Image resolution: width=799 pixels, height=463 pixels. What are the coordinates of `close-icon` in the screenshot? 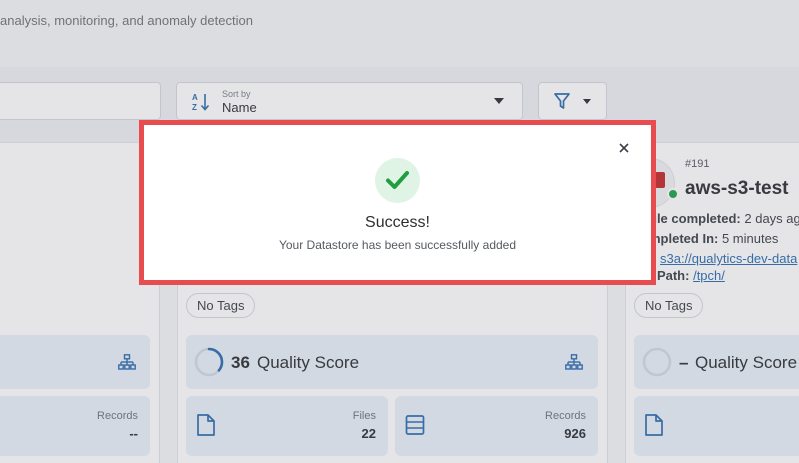 It's located at (624, 148).